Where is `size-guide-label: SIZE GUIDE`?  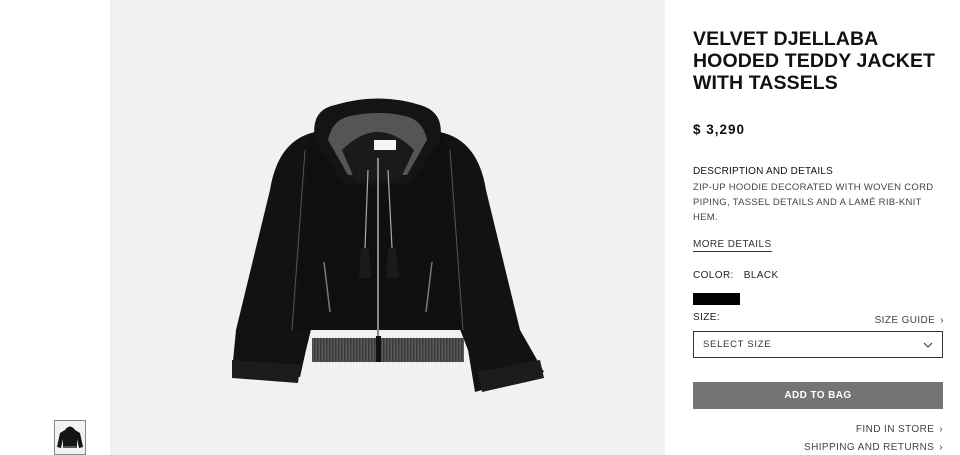
size-guide-label: SIZE GUIDE is located at coordinates (905, 320).